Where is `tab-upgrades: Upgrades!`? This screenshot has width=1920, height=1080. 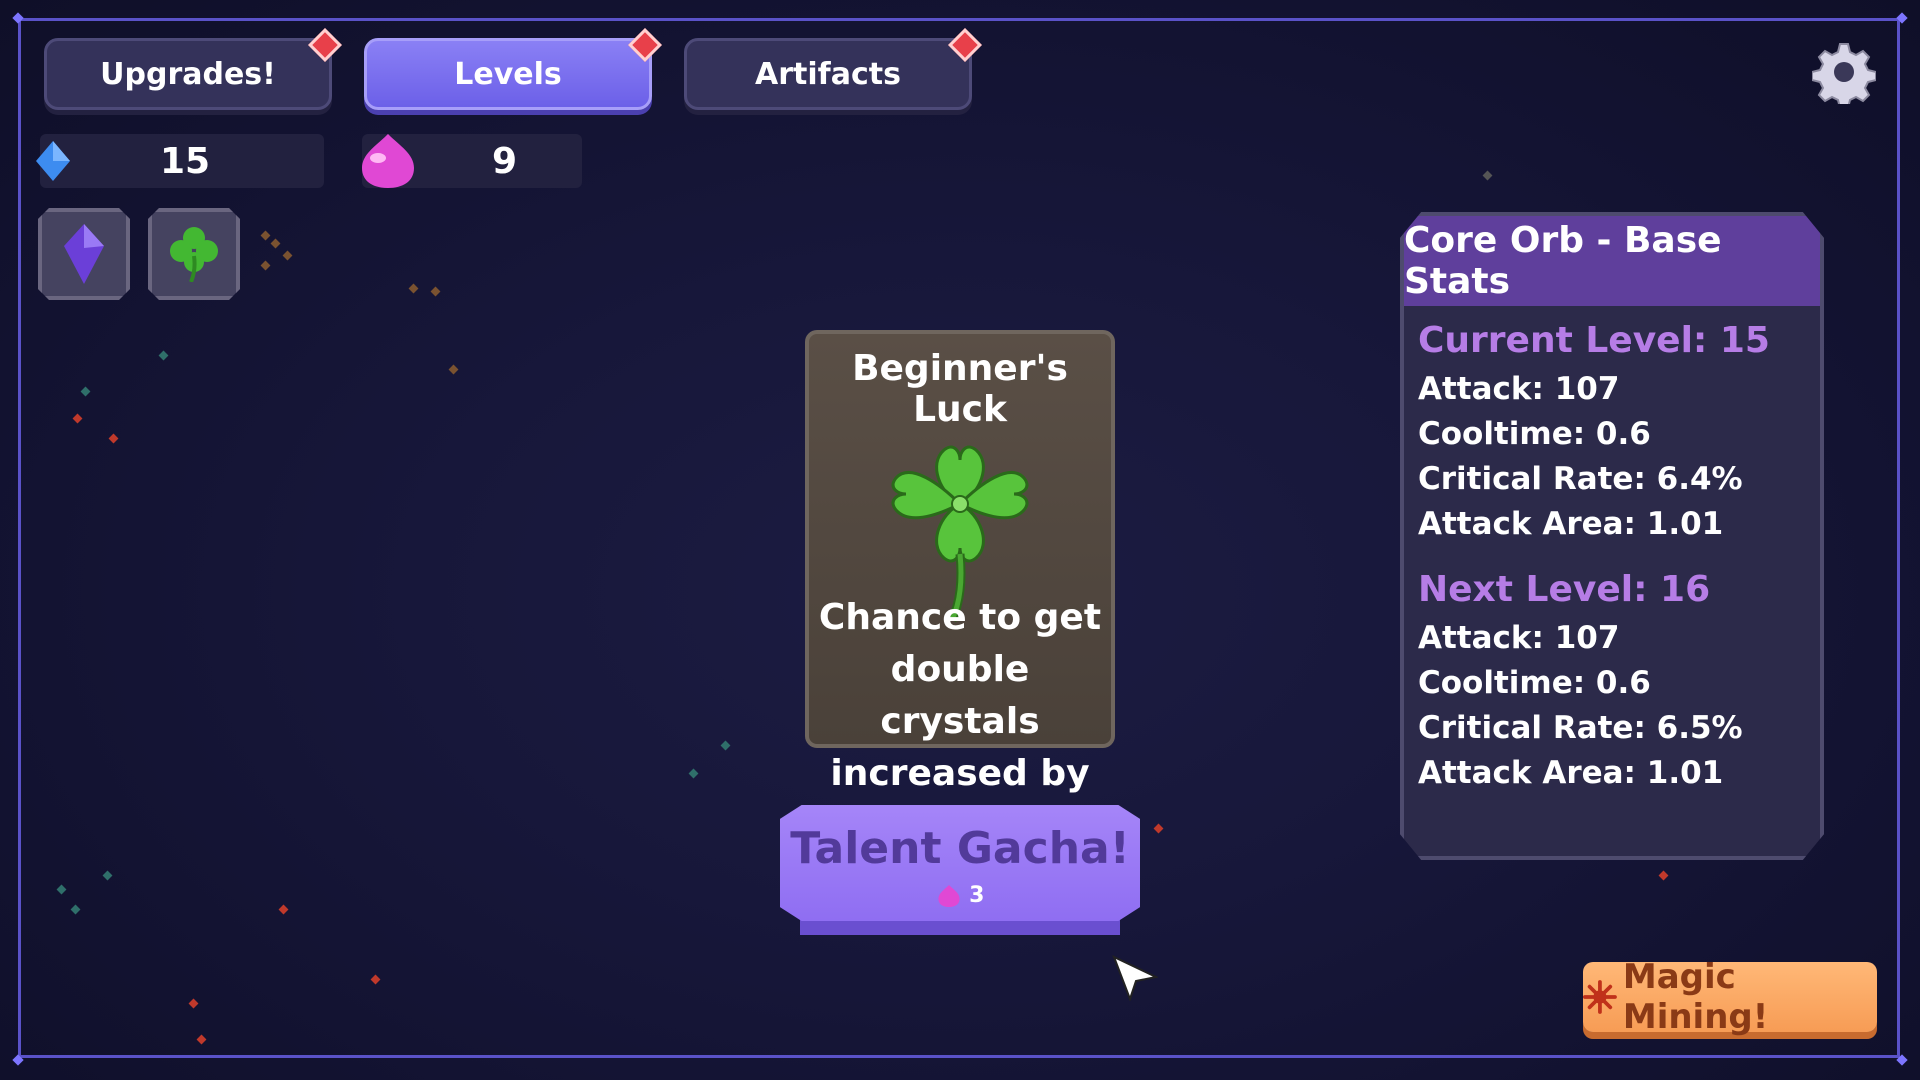
tab-upgrades: Upgrades! is located at coordinates (193, 69).